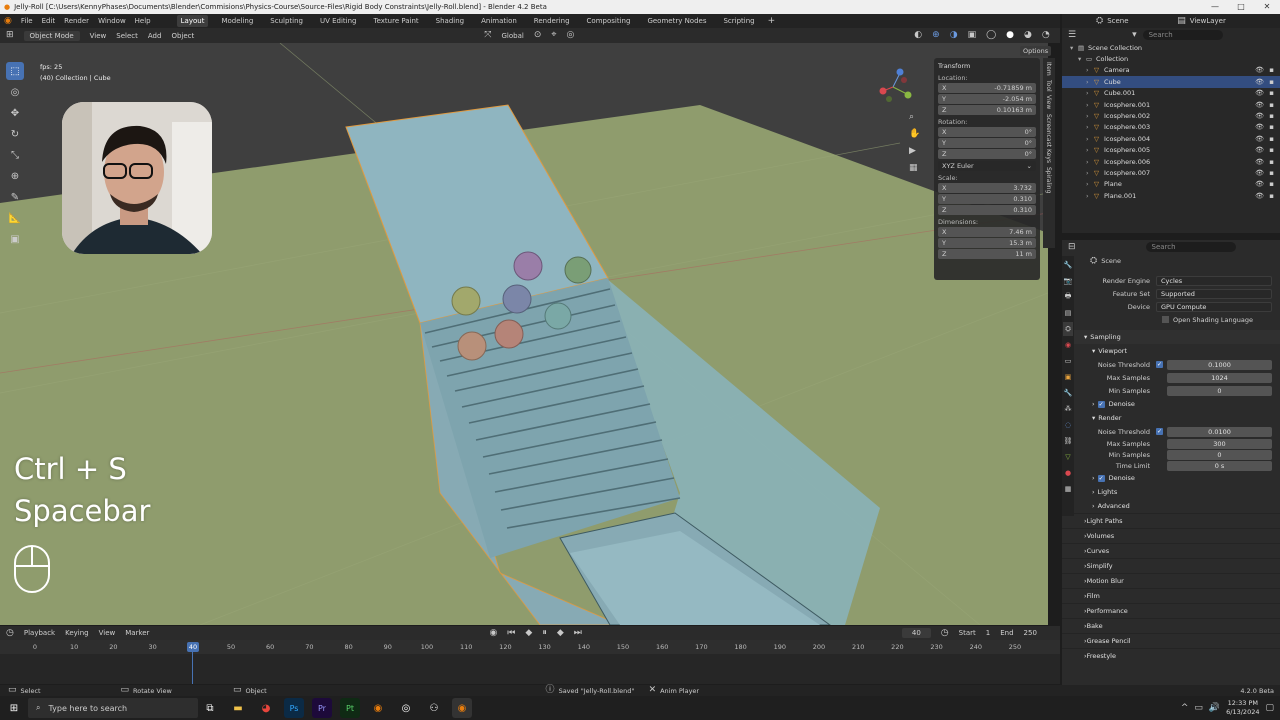 The height and width of the screenshot is (720, 1280). Describe the element at coordinates (1171, 580) in the screenshot. I see `section-header: › Motion Blur` at that location.